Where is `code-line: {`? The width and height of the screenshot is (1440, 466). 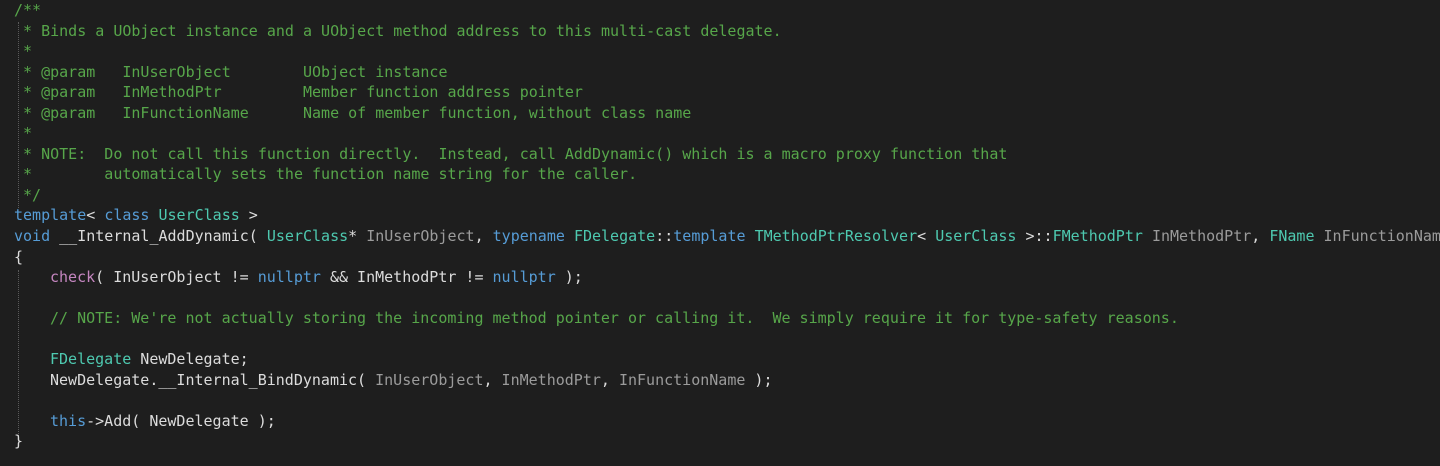
code-line: { is located at coordinates (727, 257).